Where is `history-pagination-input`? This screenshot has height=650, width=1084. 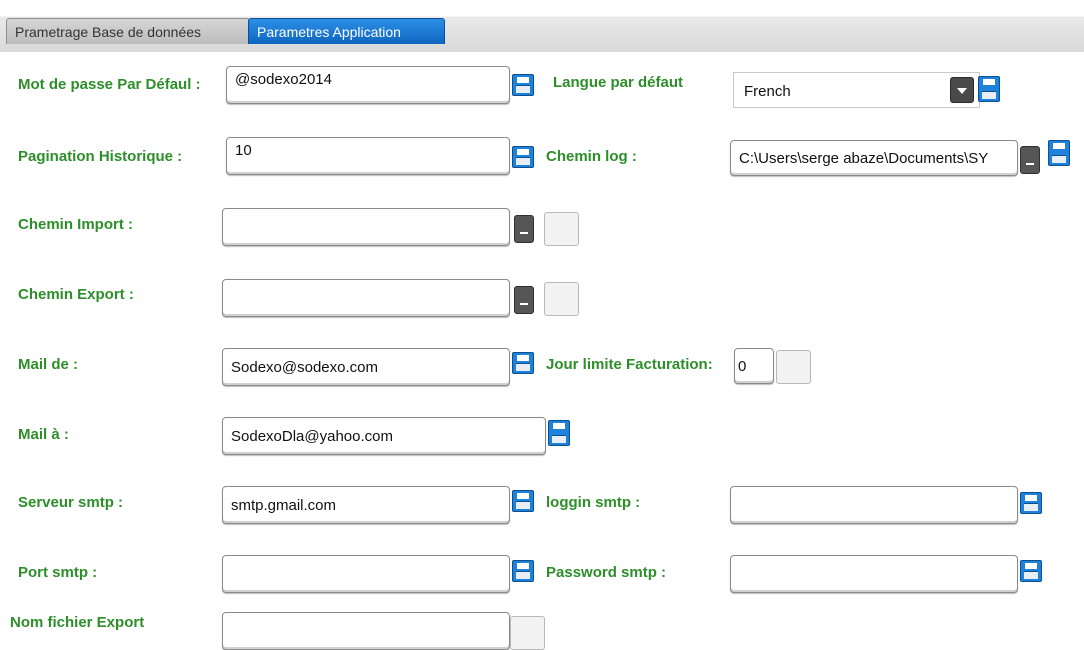
history-pagination-input is located at coordinates (368, 156).